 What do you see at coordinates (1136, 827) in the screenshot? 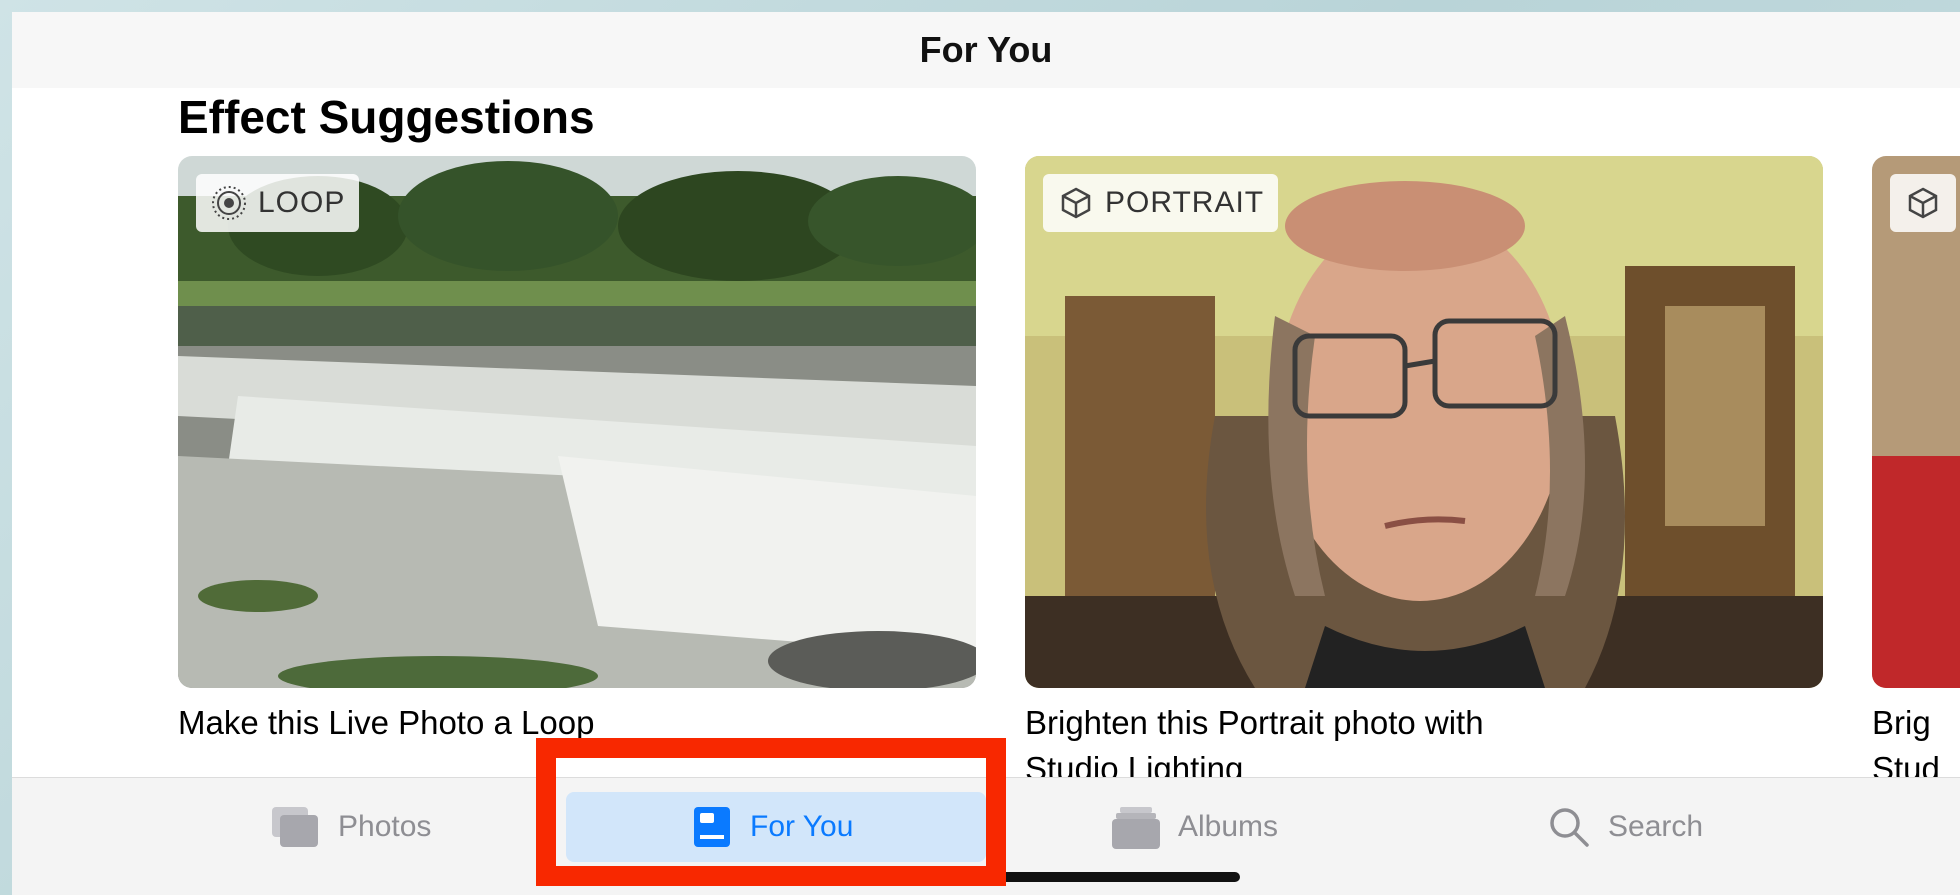
I see `albums-icon` at bounding box center [1136, 827].